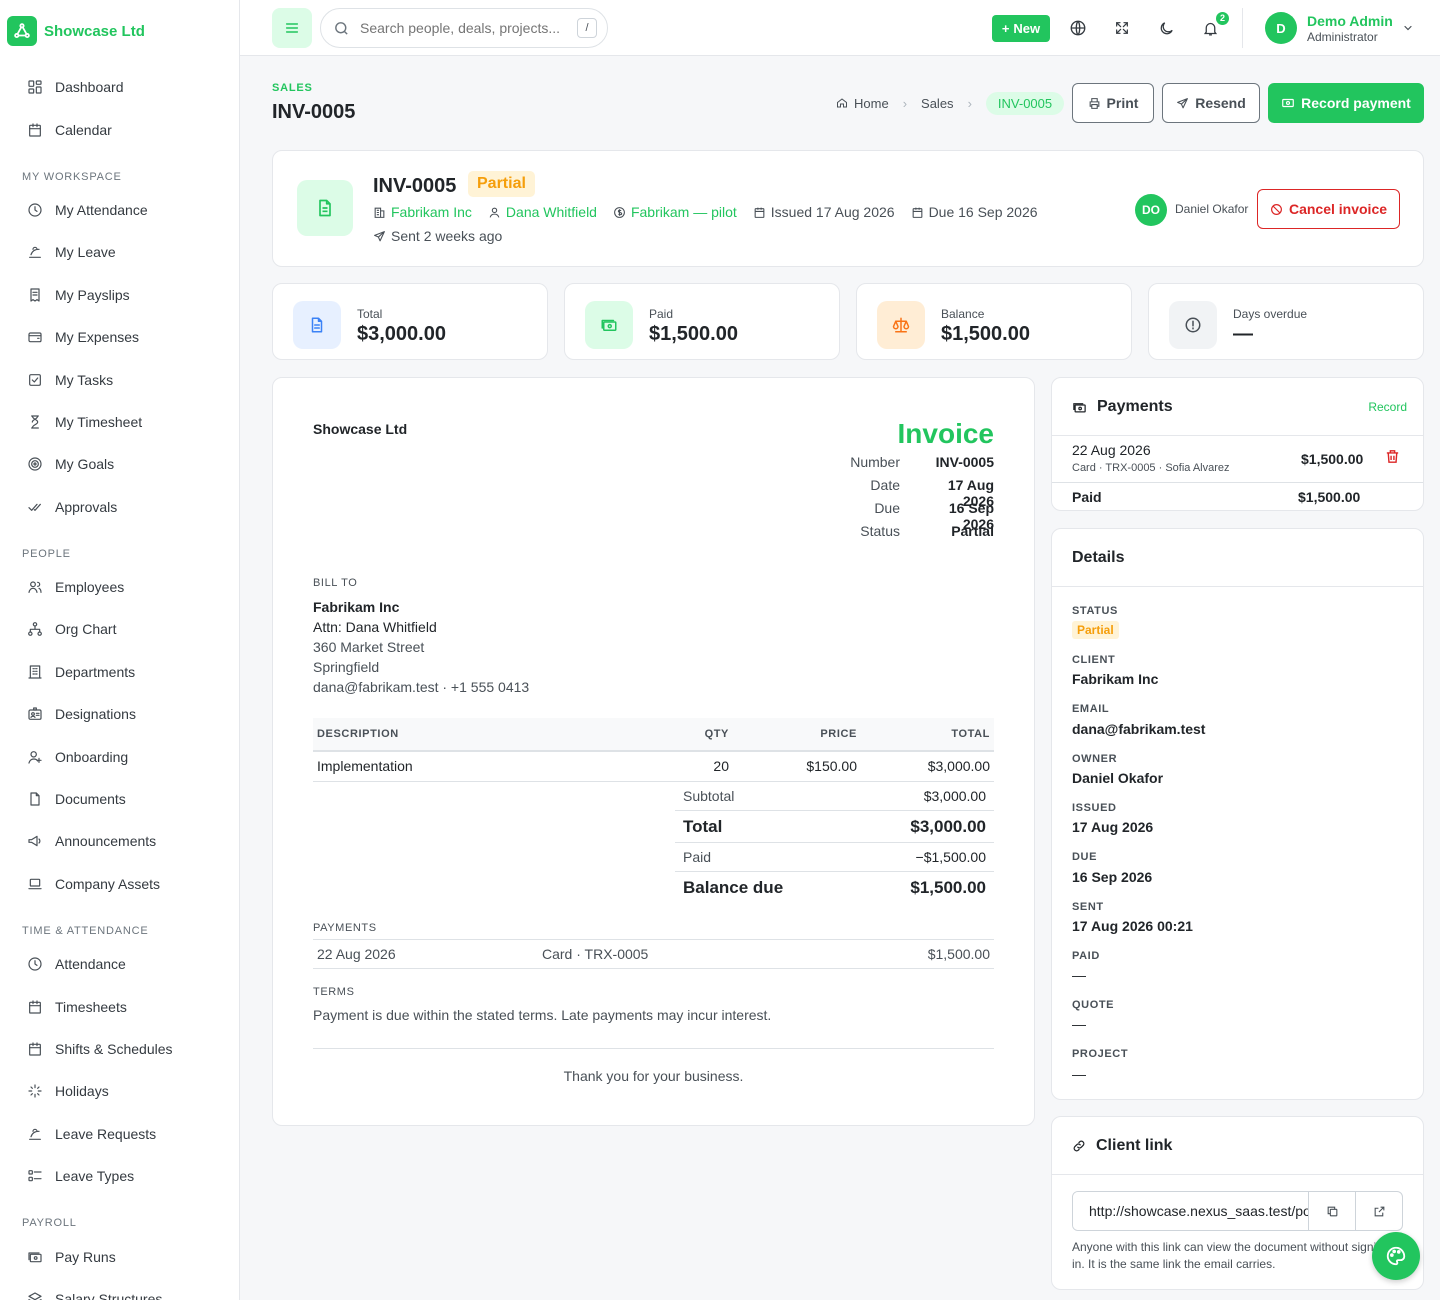 This screenshot has width=1440, height=1300. I want to click on record-payment-button: Record payment, so click(1346, 103).